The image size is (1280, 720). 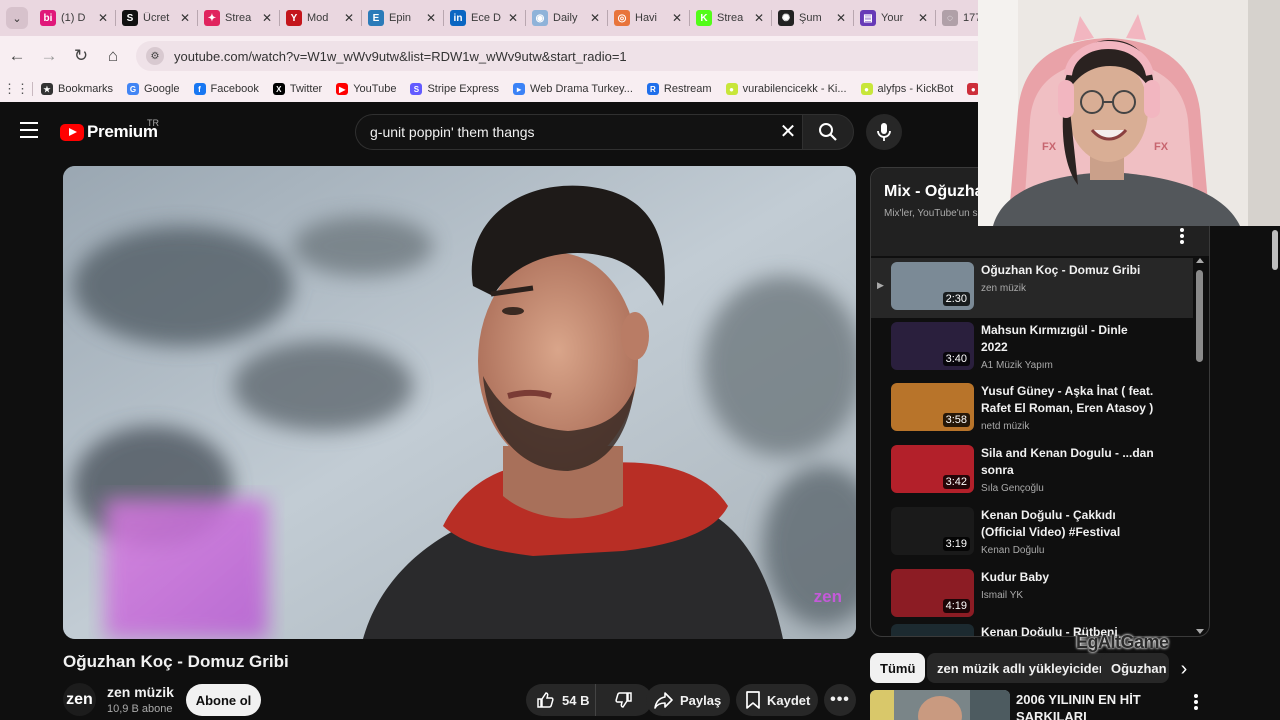 I want to click on search-input: g-unit poppin' them thangs, so click(x=582, y=132).